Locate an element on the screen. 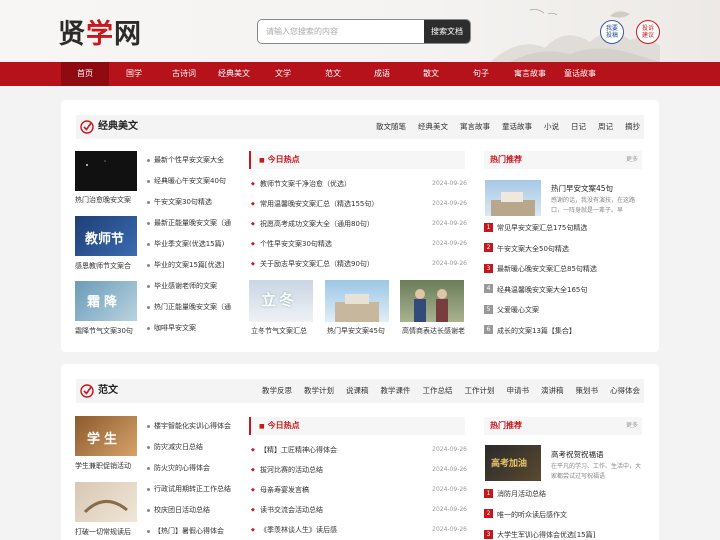  subnav-item: 策划书 is located at coordinates (587, 391).